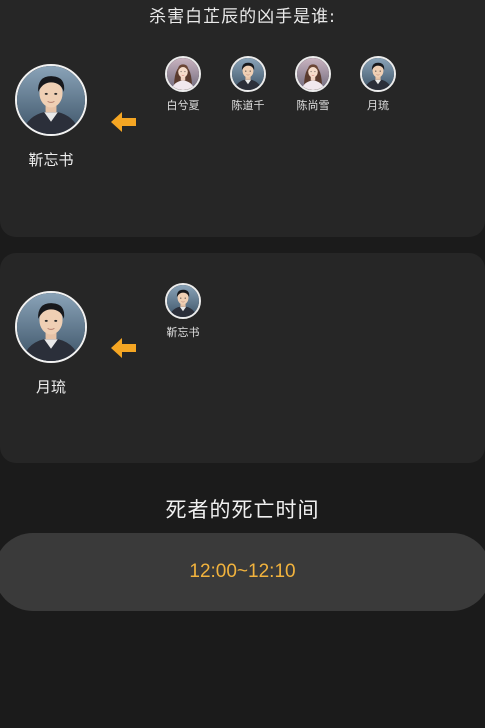 This screenshot has height=728, width=485. What do you see at coordinates (183, 332) in the screenshot?
I see `candidate-name-5: 靳忘书` at bounding box center [183, 332].